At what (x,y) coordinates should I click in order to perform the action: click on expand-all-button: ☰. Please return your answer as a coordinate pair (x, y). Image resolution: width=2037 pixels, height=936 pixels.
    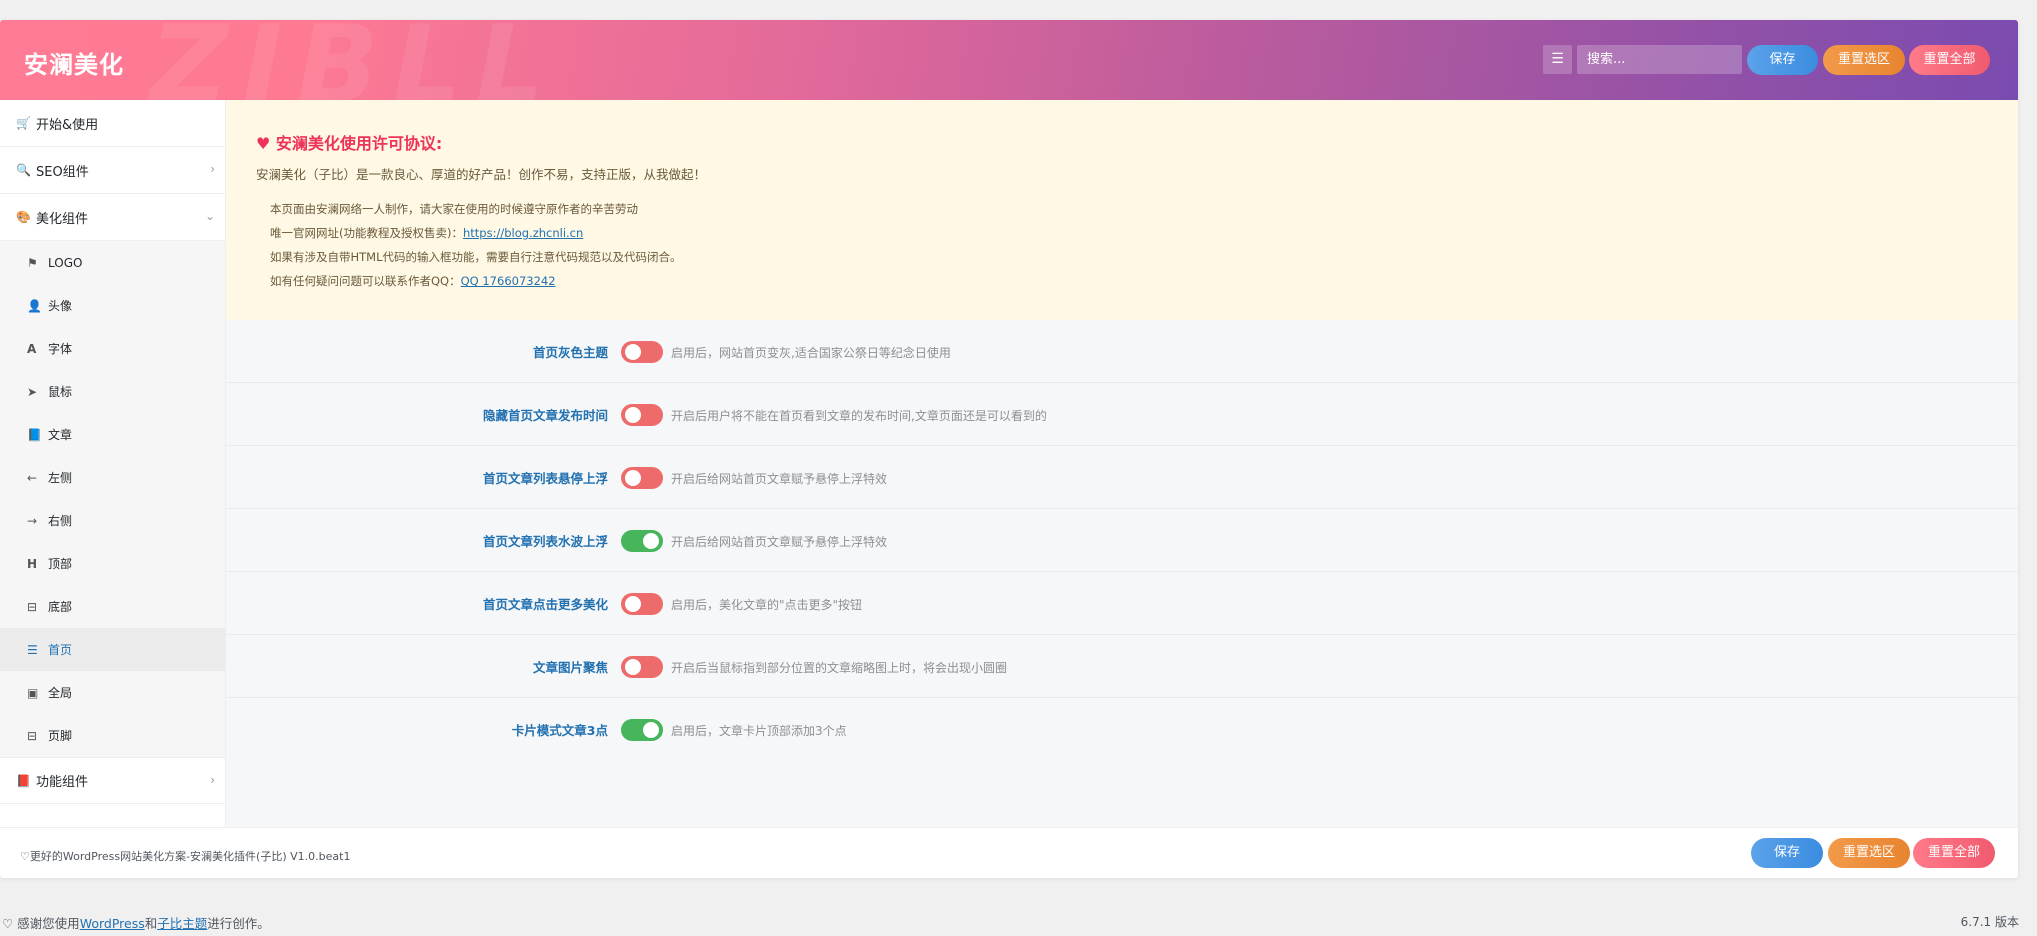
    Looking at the image, I should click on (1557, 59).